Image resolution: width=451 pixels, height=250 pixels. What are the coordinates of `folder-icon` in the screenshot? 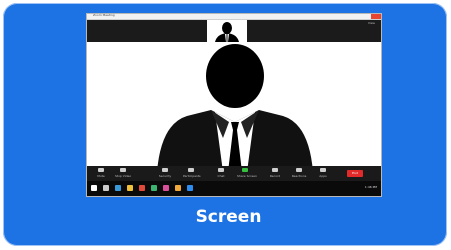 It's located at (130, 188).